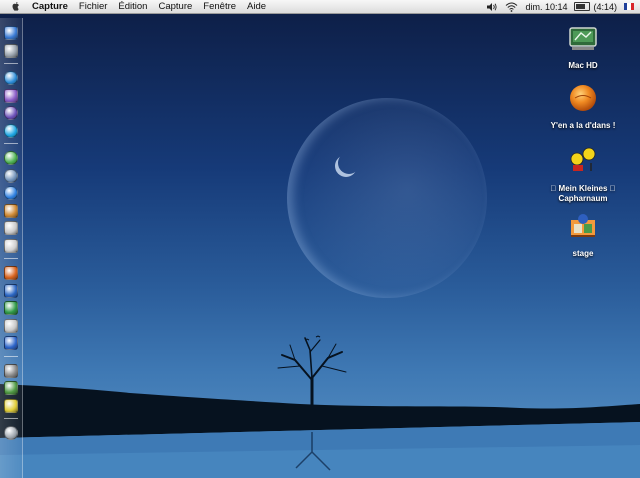 The width and height of the screenshot is (640, 478). What do you see at coordinates (11, 50) in the screenshot?
I see `mac-icon` at bounding box center [11, 50].